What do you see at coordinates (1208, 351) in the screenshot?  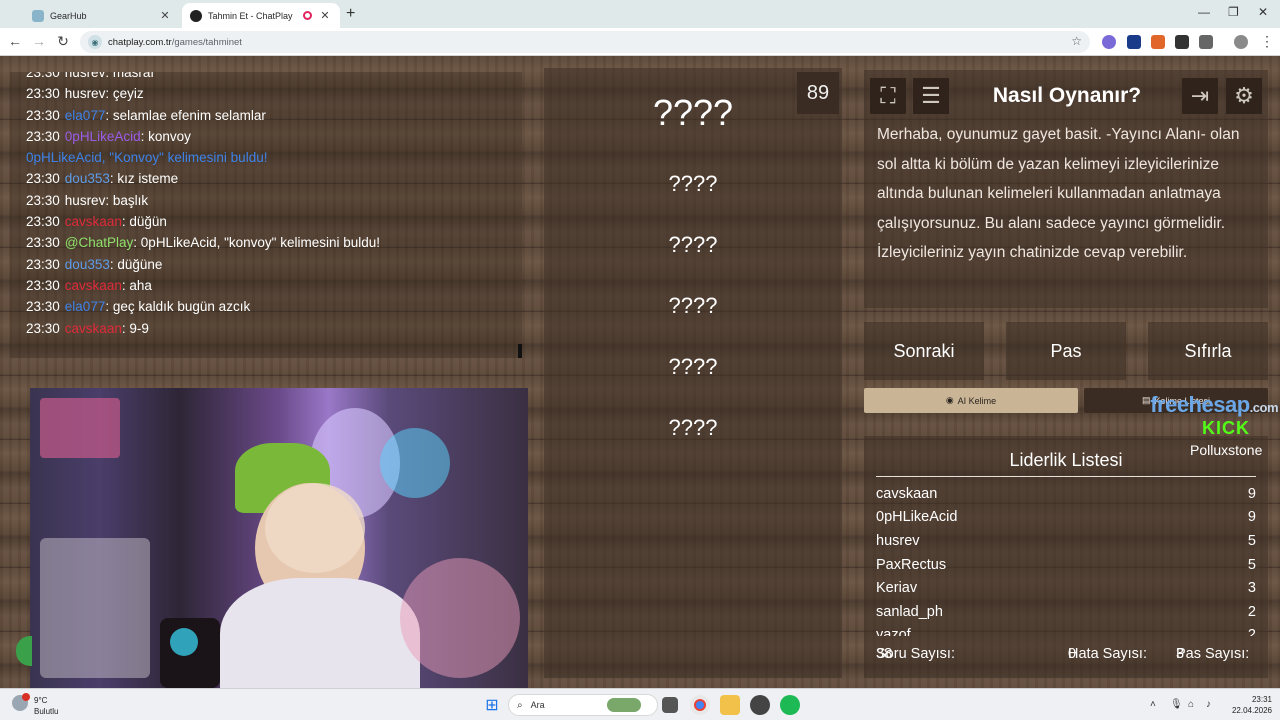 I see `reset-button: Sıfırla` at bounding box center [1208, 351].